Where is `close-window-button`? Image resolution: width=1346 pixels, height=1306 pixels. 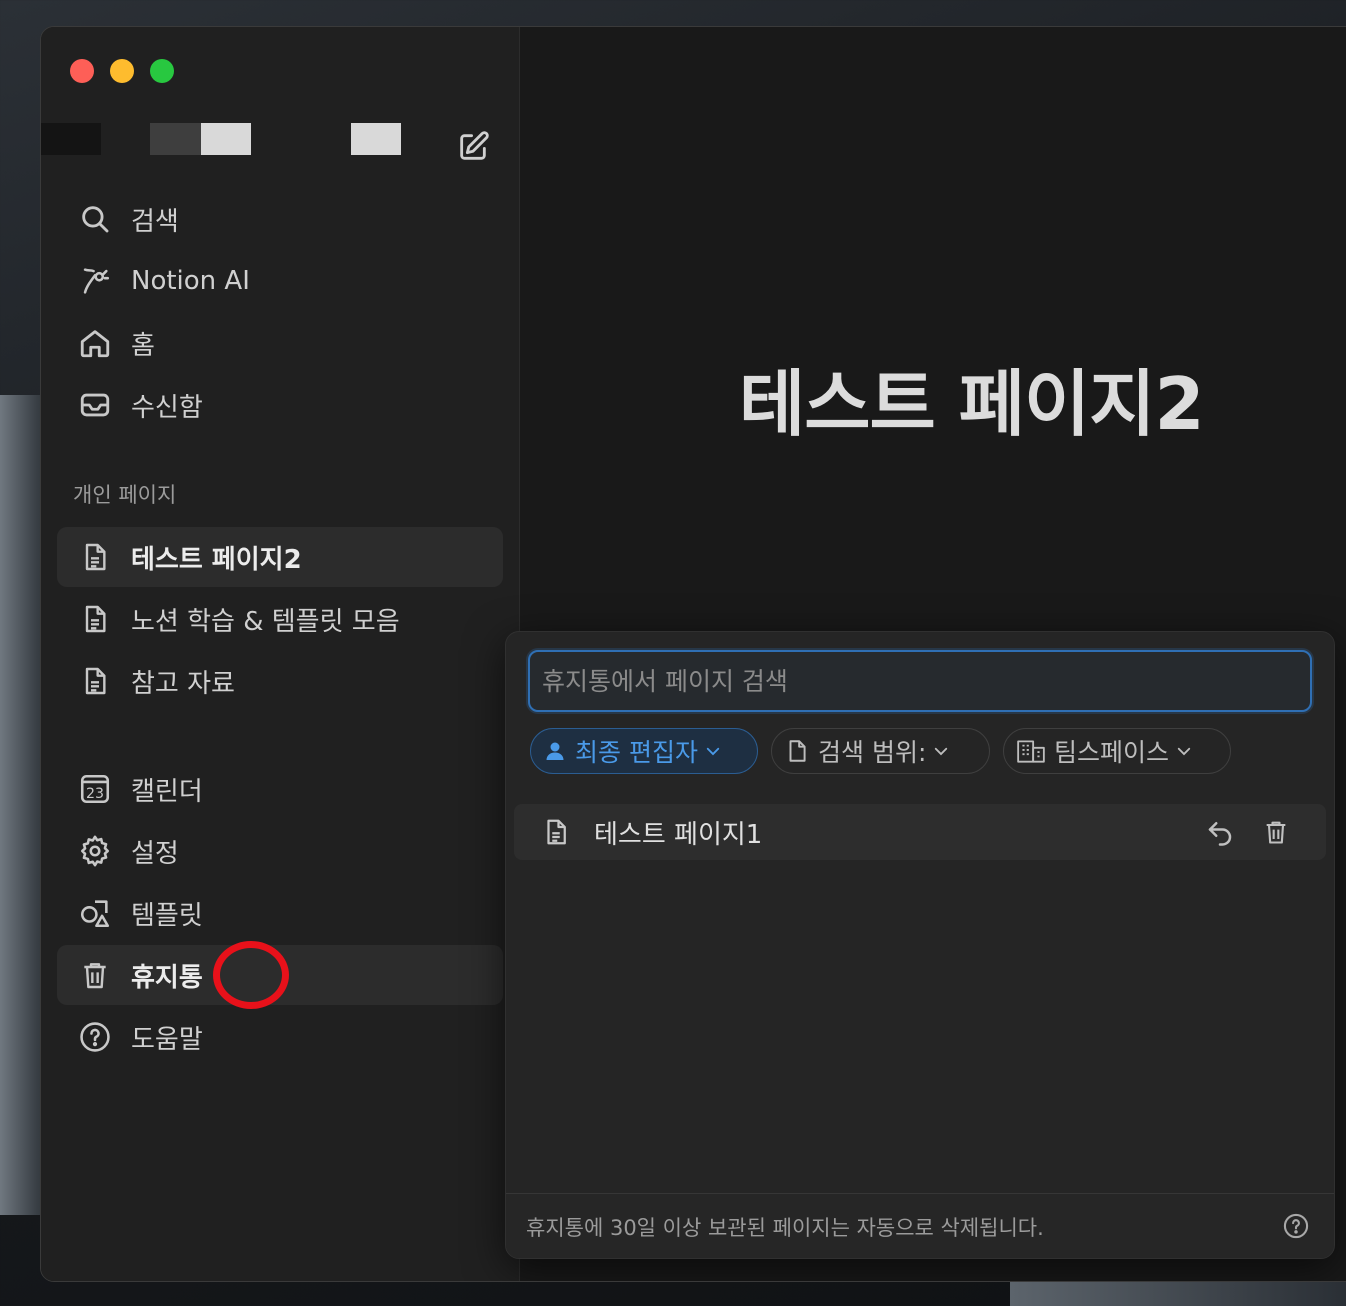
close-window-button is located at coordinates (82, 71).